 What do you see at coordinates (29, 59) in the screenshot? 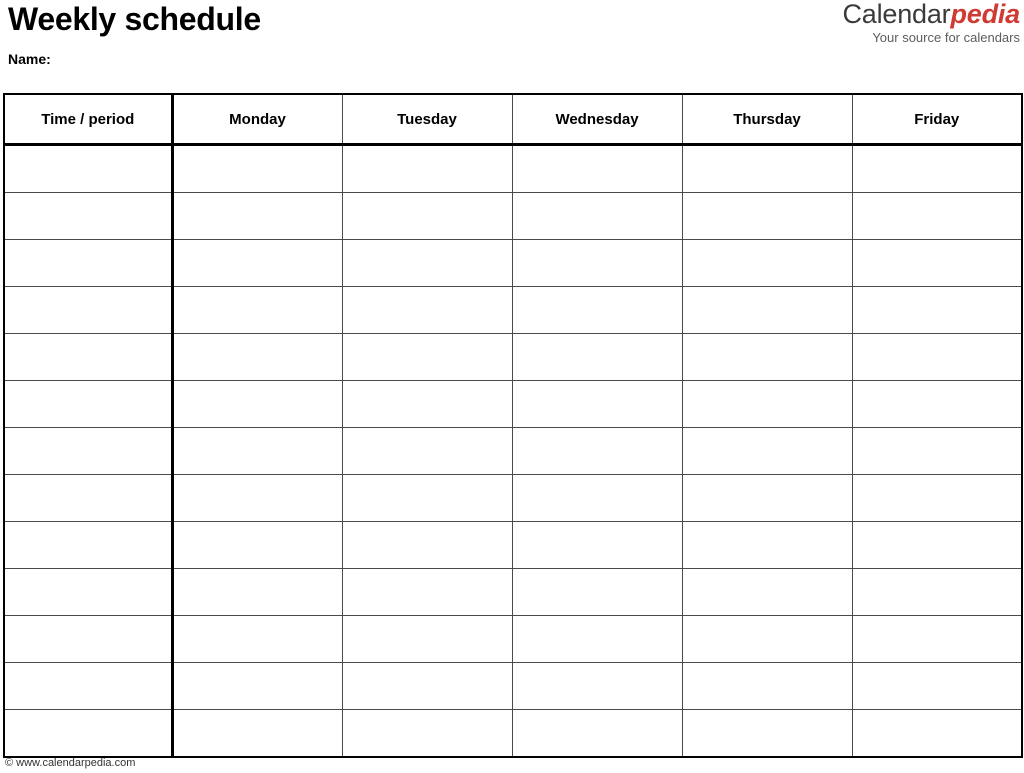
I see `name-field-label: Name:` at bounding box center [29, 59].